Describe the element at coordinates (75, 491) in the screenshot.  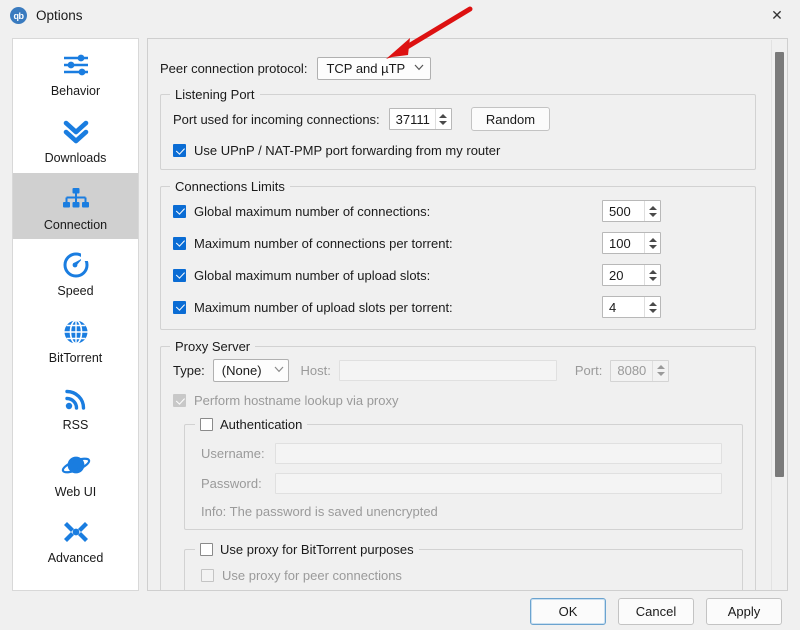
I see `sidebar-item-label: Web UI` at that location.